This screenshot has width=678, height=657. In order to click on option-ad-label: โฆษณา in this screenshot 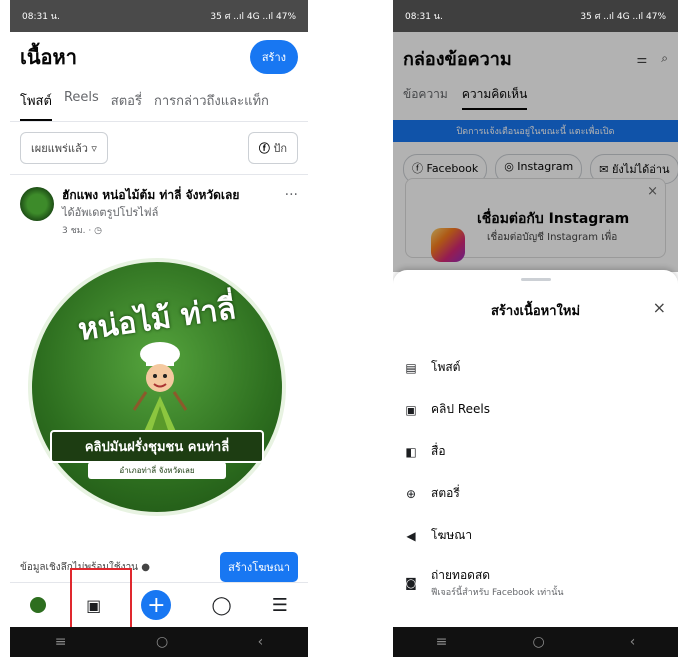, I will do `click(452, 535)`.